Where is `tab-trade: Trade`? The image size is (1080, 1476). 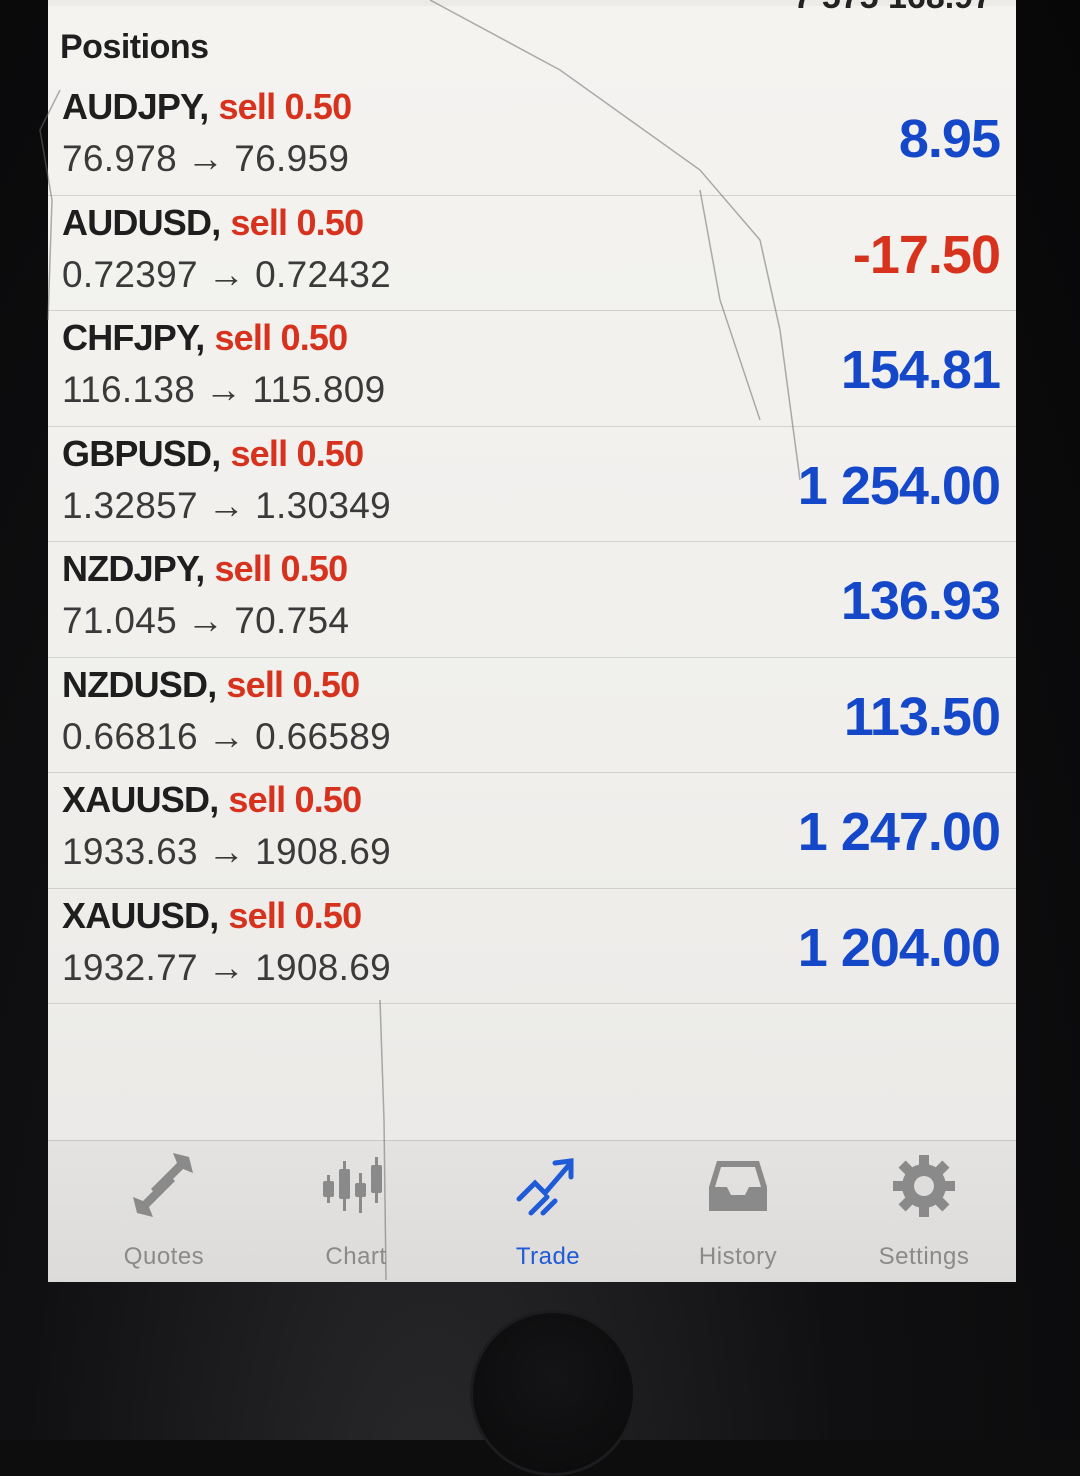 tab-trade: Trade is located at coordinates (548, 1211).